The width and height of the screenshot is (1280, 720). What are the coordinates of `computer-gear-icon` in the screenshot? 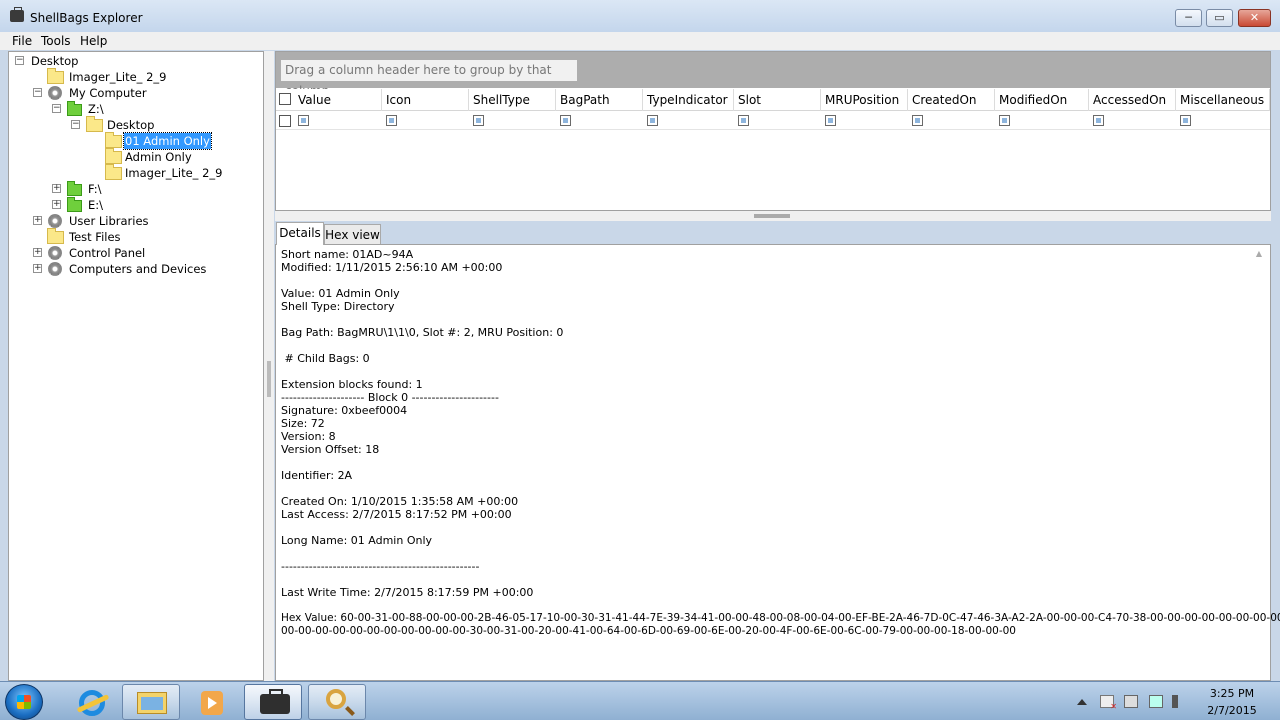 It's located at (55, 93).